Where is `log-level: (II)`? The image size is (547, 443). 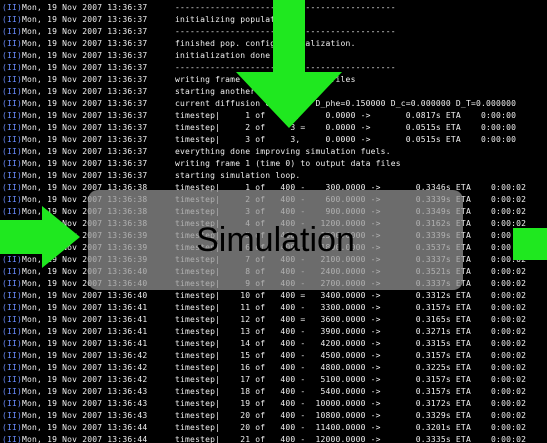
log-level: (II) is located at coordinates (12, 439).